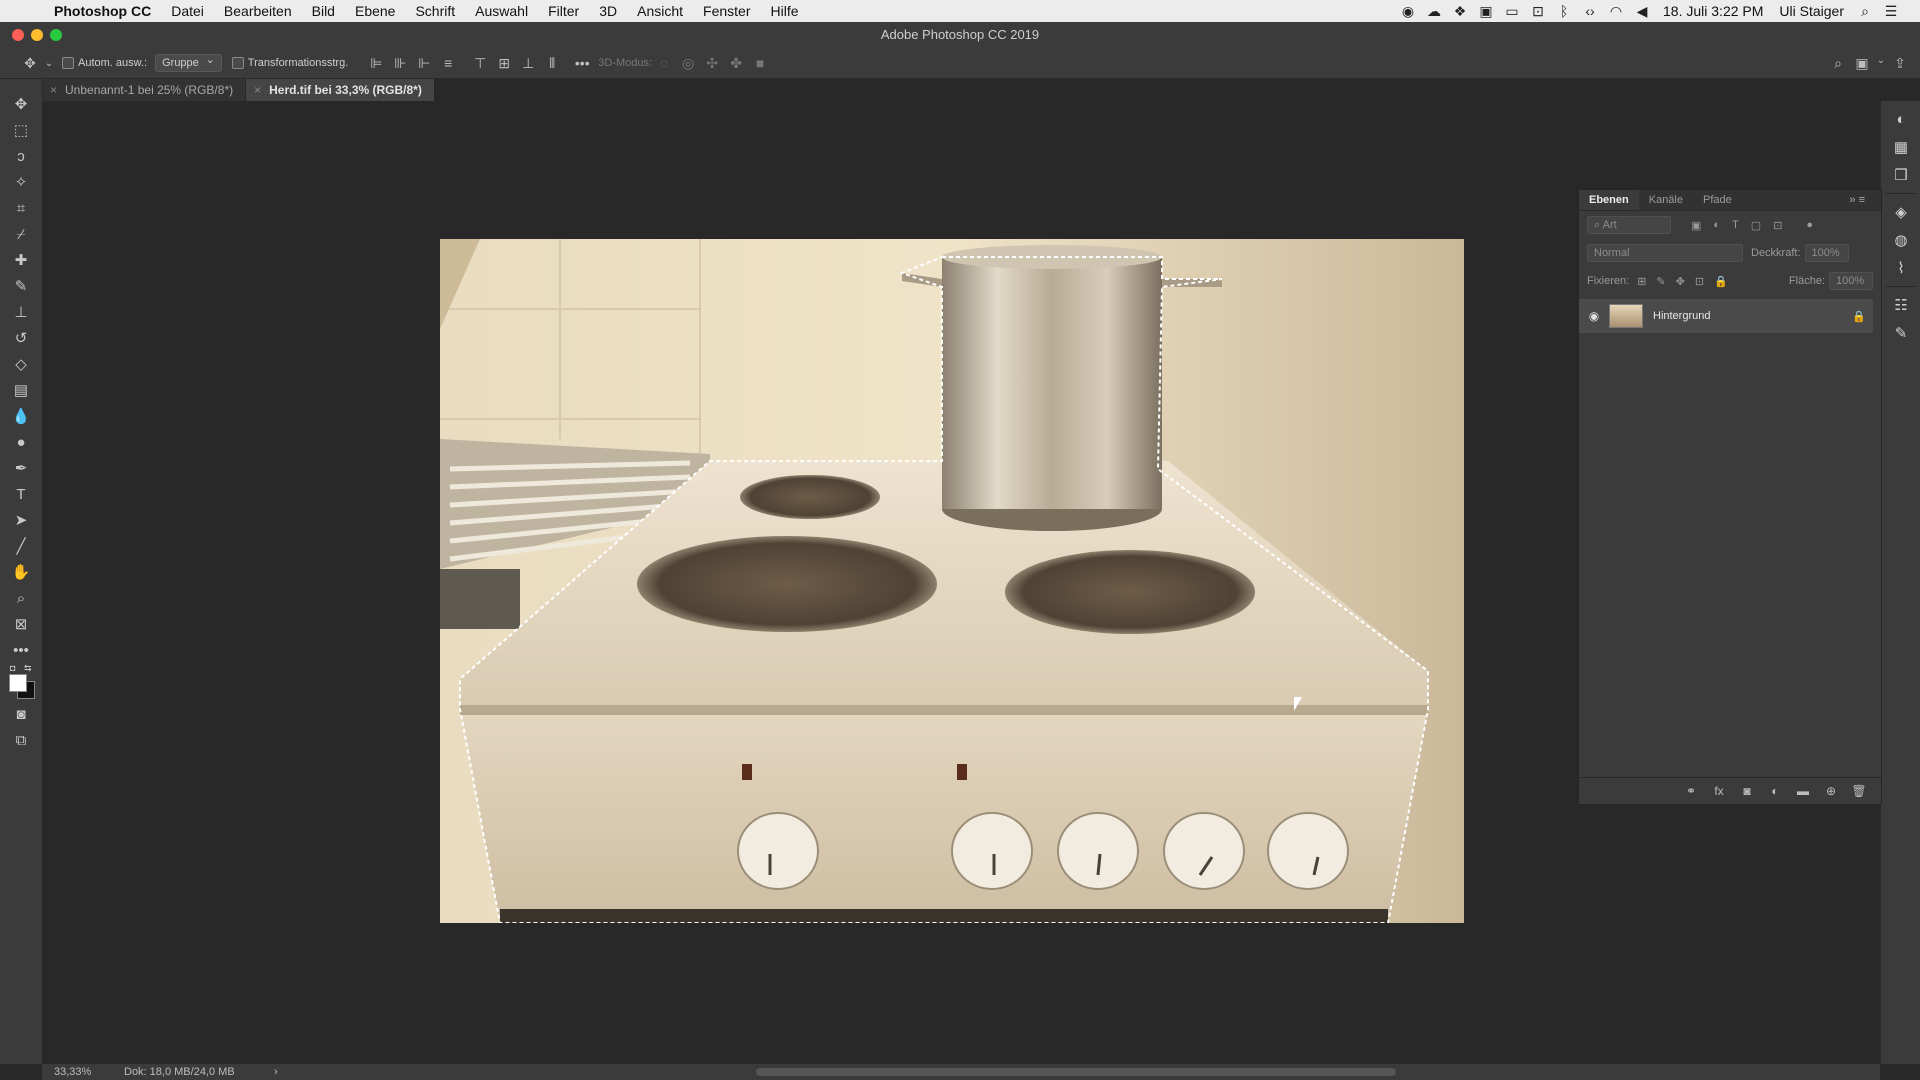 This screenshot has width=1920, height=1080. Describe the element at coordinates (528, 63) in the screenshot. I see `align-bottom-icon: ⊥` at that location.